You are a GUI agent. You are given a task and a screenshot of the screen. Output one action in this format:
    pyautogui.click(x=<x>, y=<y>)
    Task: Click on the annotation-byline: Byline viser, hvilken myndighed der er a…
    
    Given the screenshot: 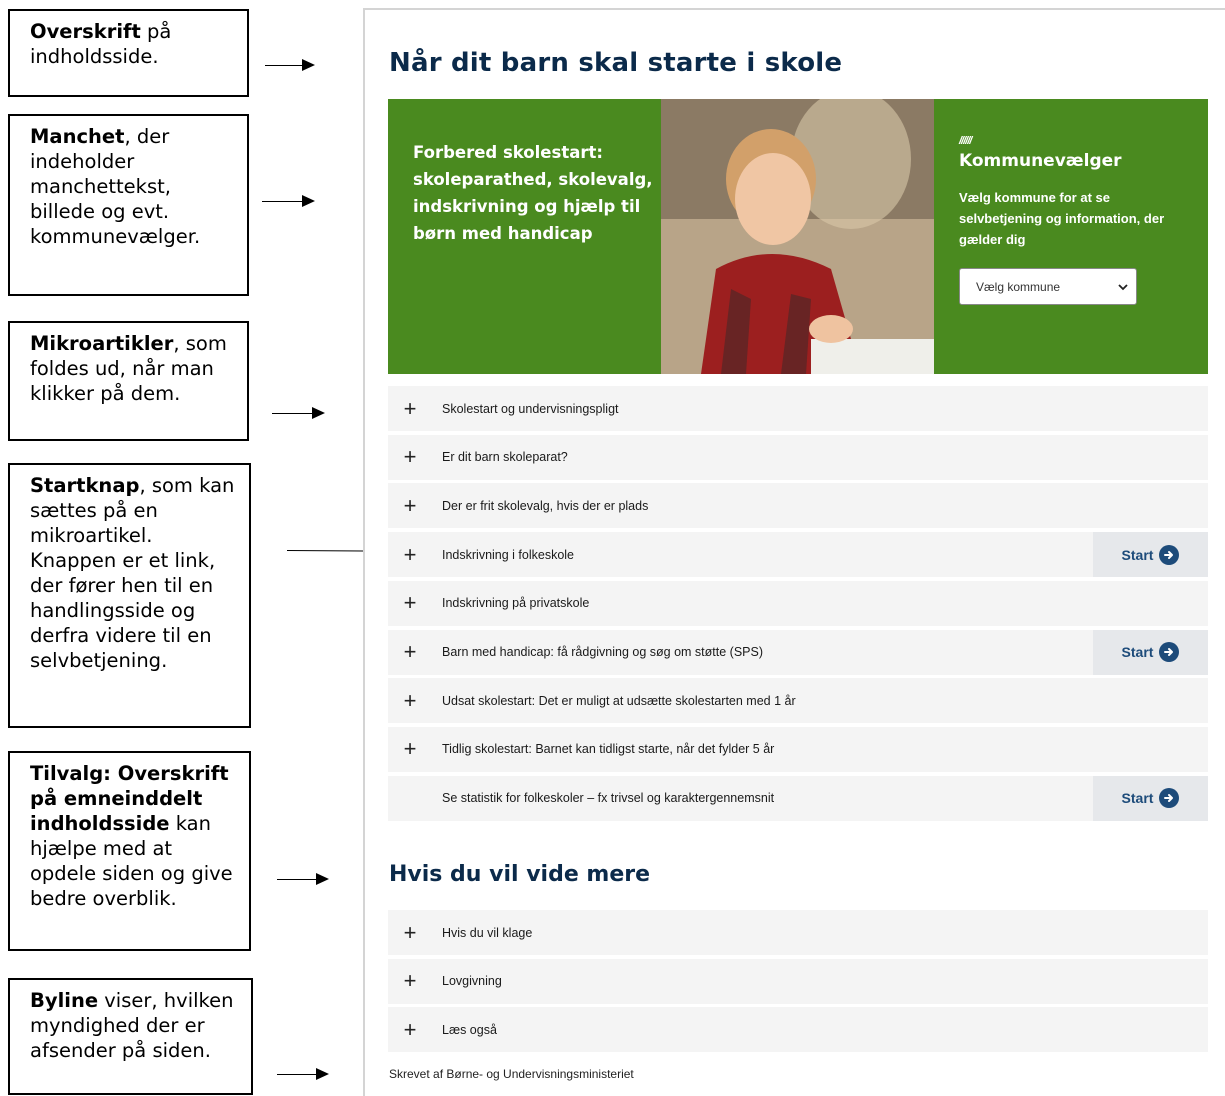 What is the action you would take?
    pyautogui.click(x=130, y=1036)
    